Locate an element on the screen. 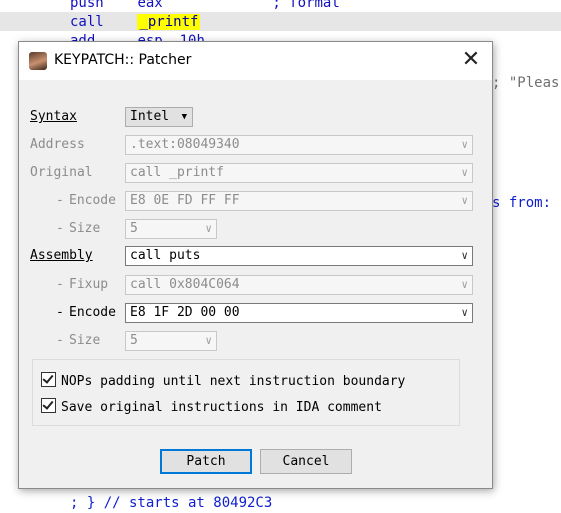  mnemonic: call is located at coordinates (87, 22).